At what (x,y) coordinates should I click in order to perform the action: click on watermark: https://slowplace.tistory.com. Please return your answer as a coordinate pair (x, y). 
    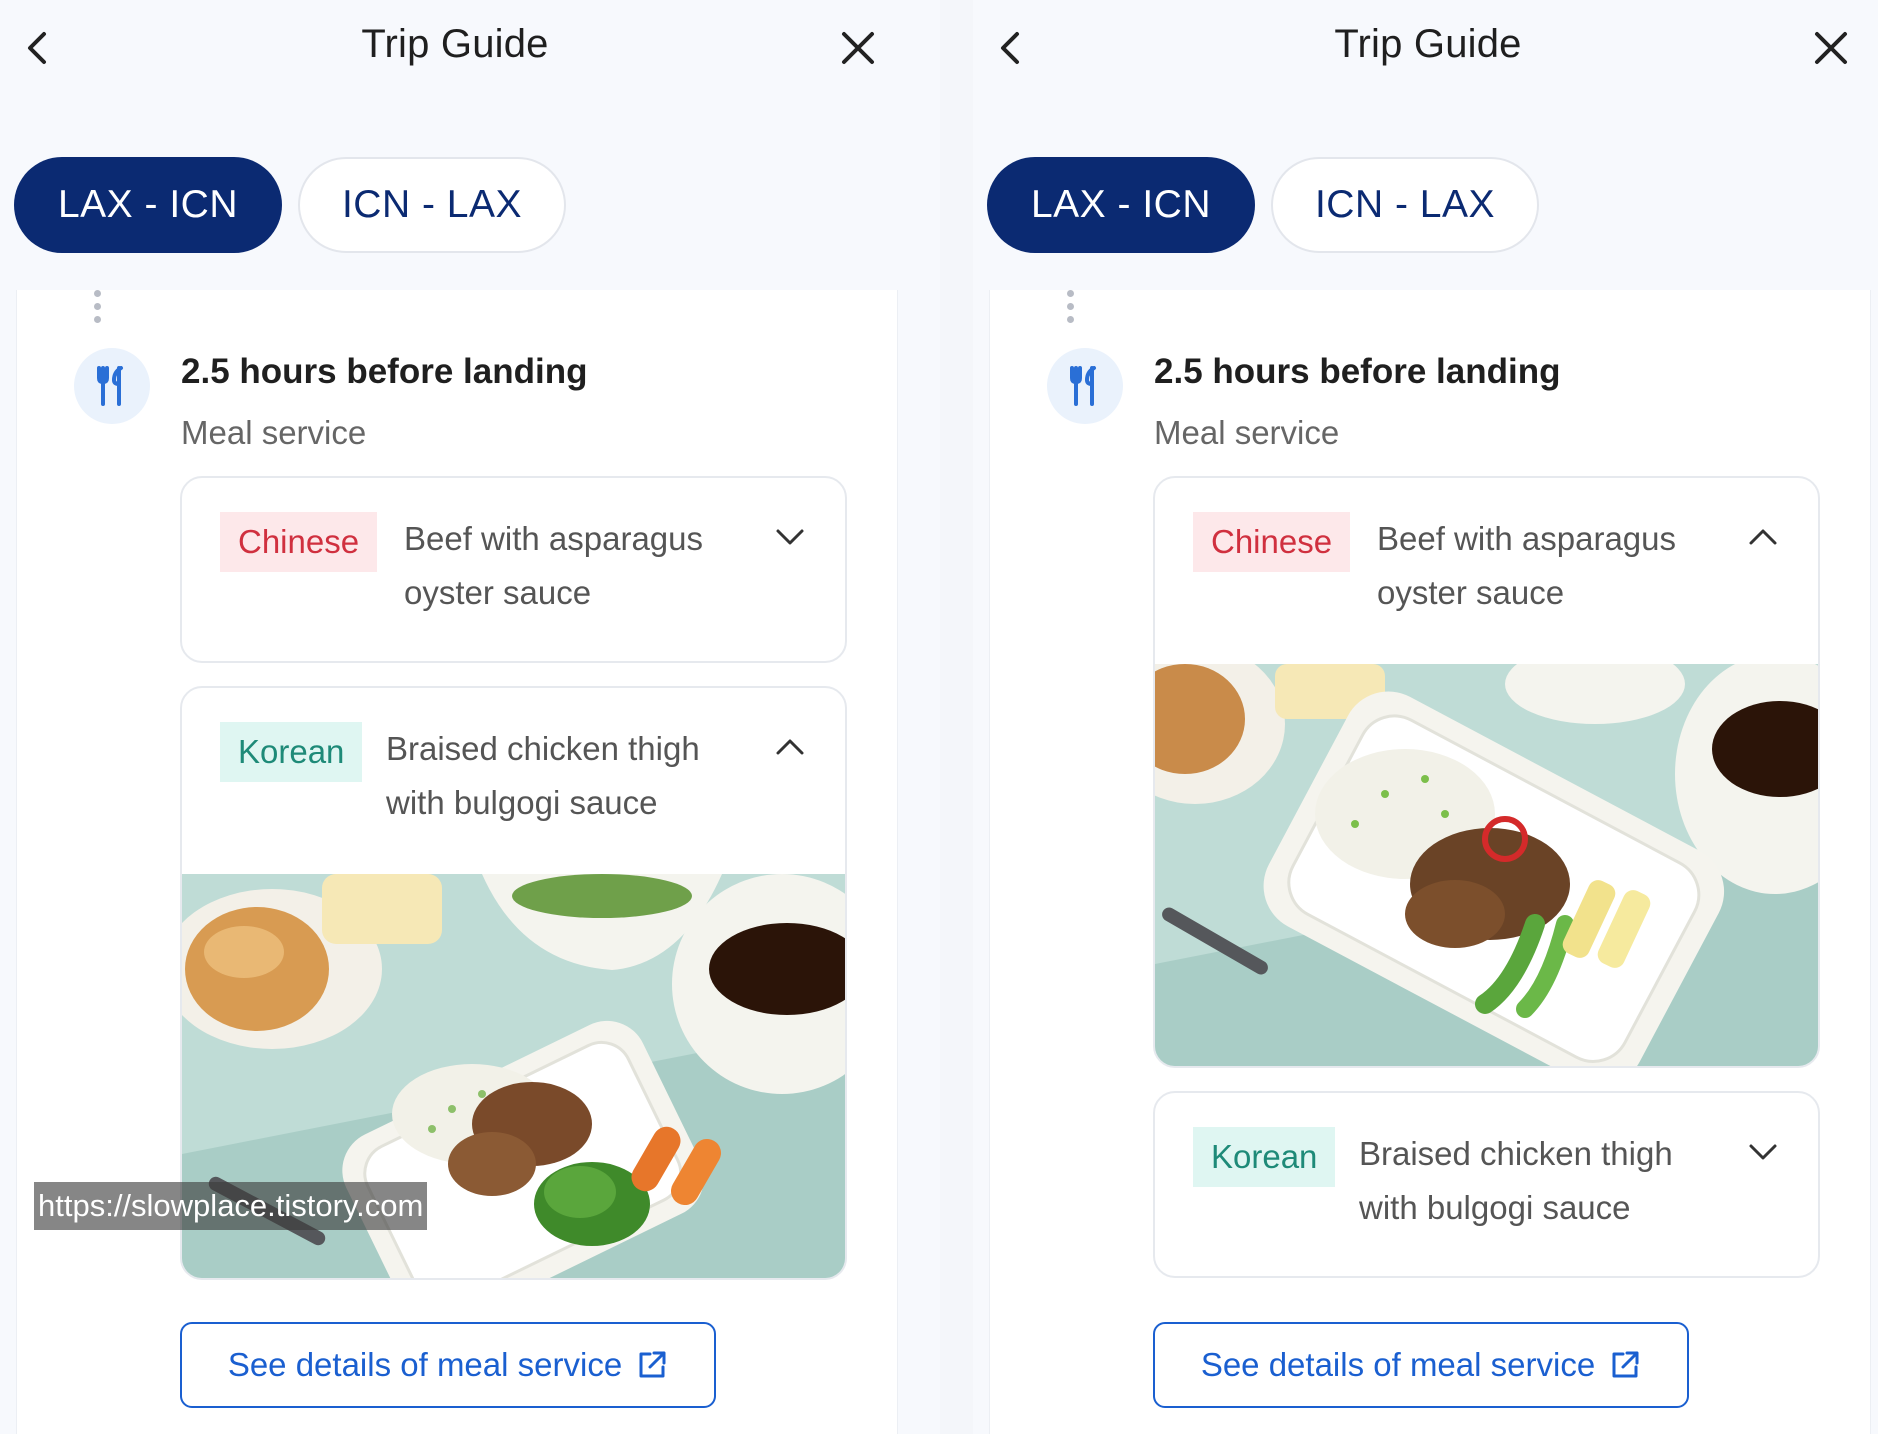
    Looking at the image, I should click on (231, 1206).